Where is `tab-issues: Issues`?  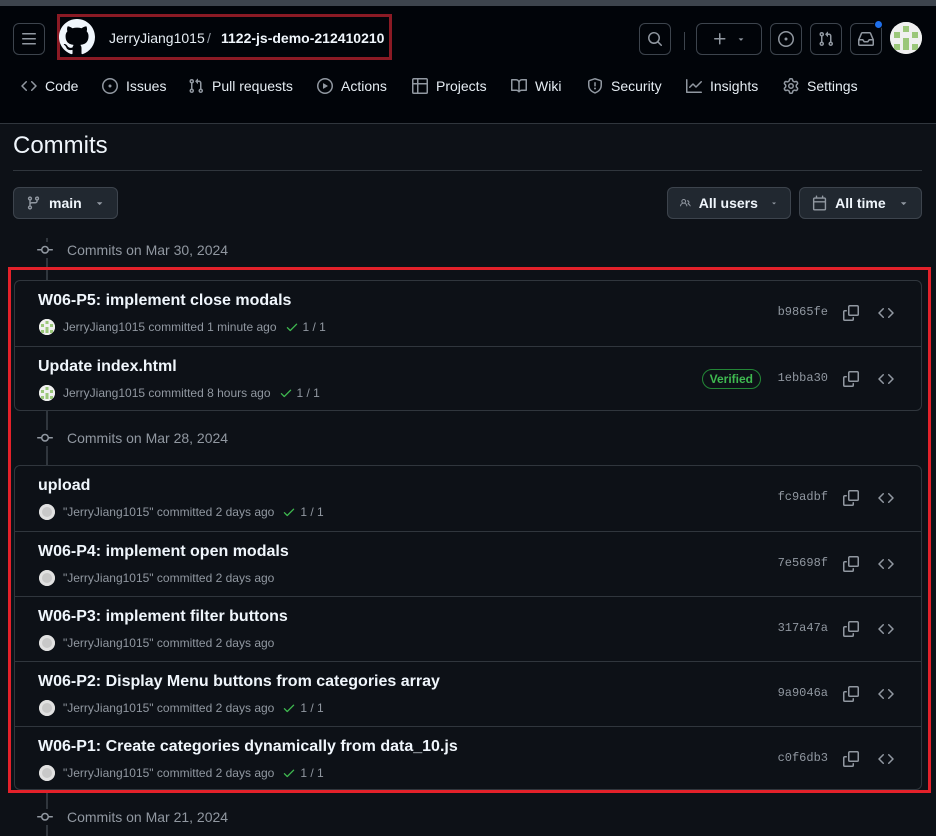 tab-issues: Issues is located at coordinates (134, 86).